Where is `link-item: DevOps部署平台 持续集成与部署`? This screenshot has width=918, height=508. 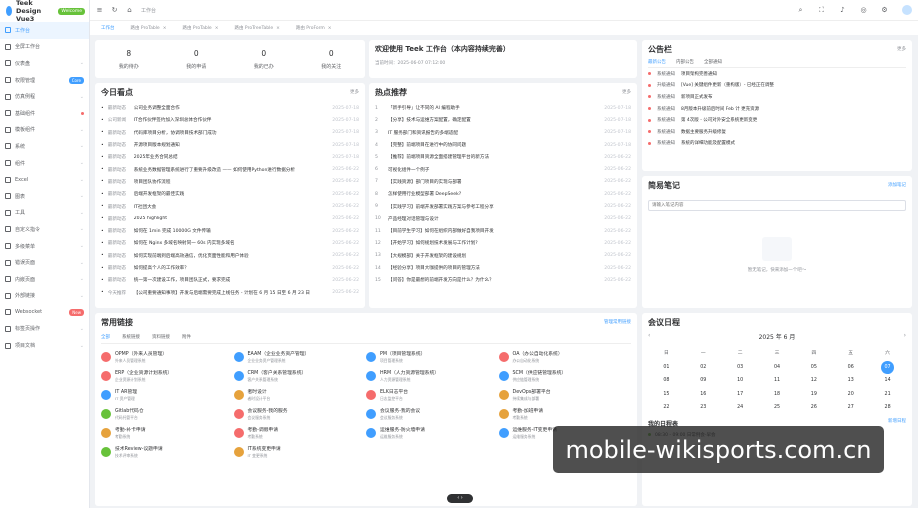 link-item: DevOps部署平台 持续集成与部署 is located at coordinates (565, 395).